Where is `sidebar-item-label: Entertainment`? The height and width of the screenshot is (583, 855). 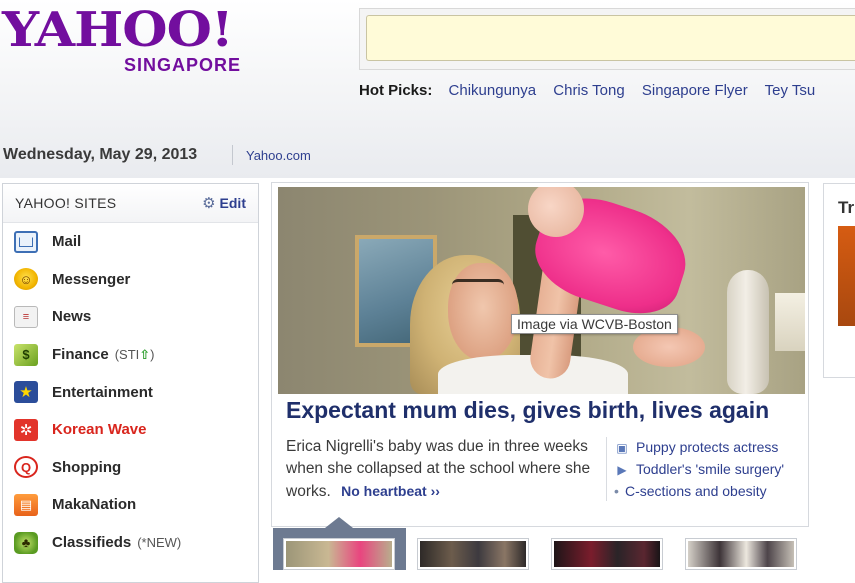
sidebar-item-label: Entertainment is located at coordinates (102, 392).